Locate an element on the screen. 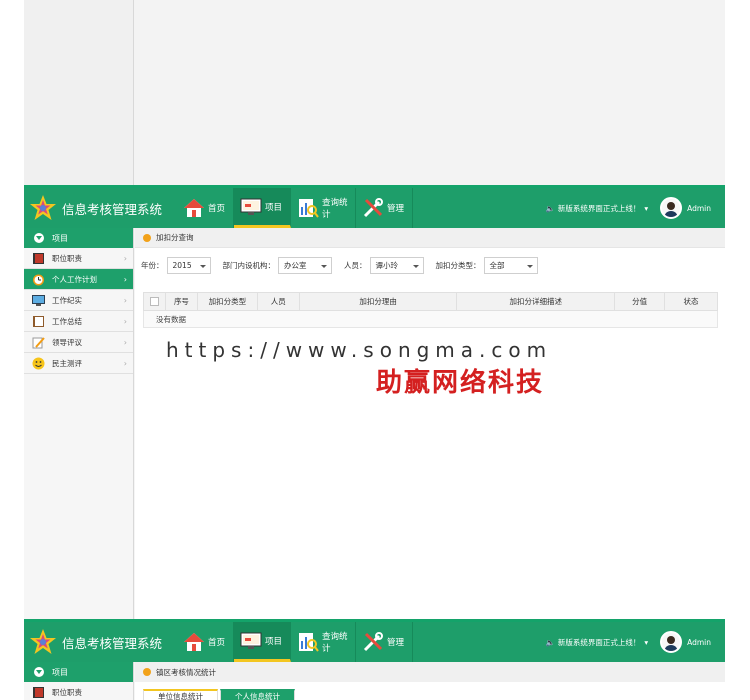 The width and height of the screenshot is (750, 700). page-title: 镇区考核情况统计 is located at coordinates (186, 672).